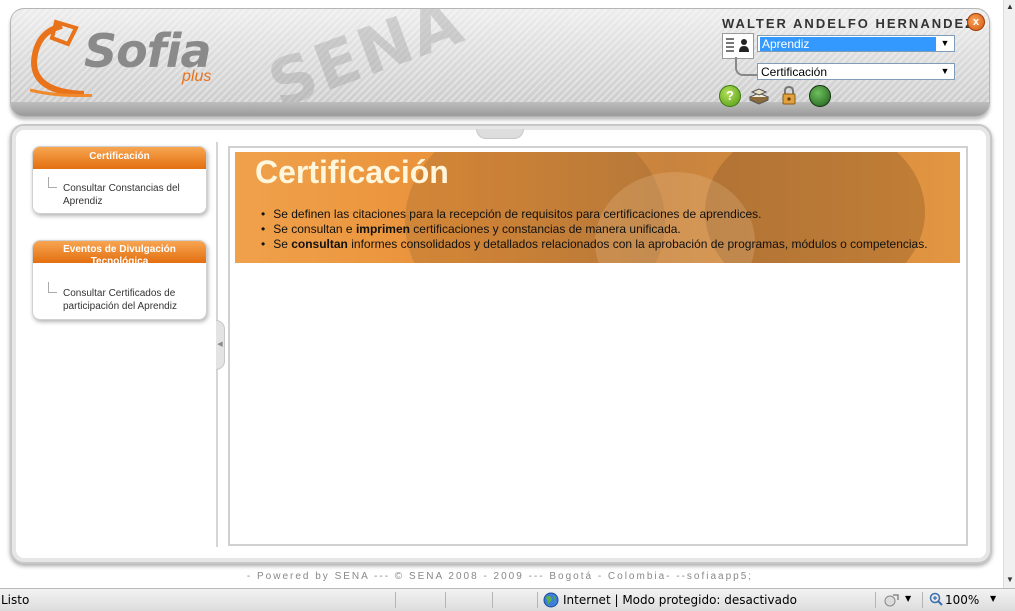 This screenshot has height=611, width=1015. What do you see at coordinates (738, 46) in the screenshot?
I see `user-card-icon` at bounding box center [738, 46].